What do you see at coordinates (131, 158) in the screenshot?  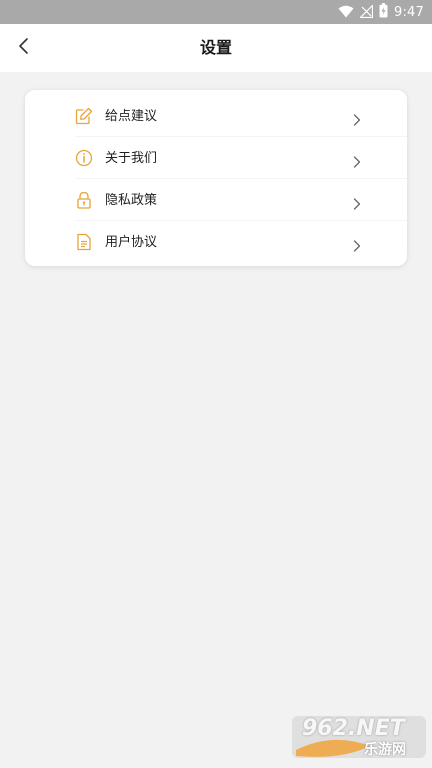 I see `menu-item-label: 关于我们` at bounding box center [131, 158].